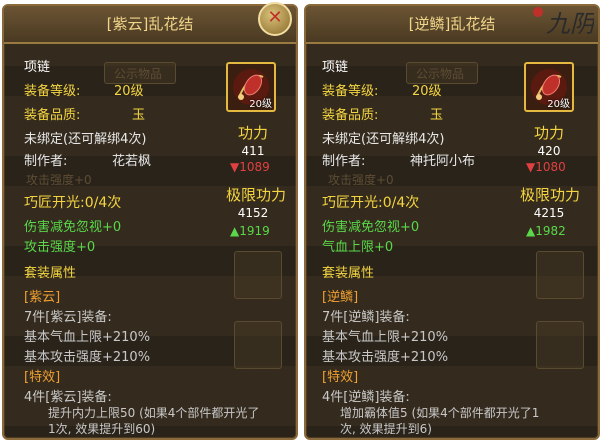 Image resolution: width=600 pixels, height=441 pixels. I want to click on set4-label: 4件[紫云]装备:, so click(68, 397).